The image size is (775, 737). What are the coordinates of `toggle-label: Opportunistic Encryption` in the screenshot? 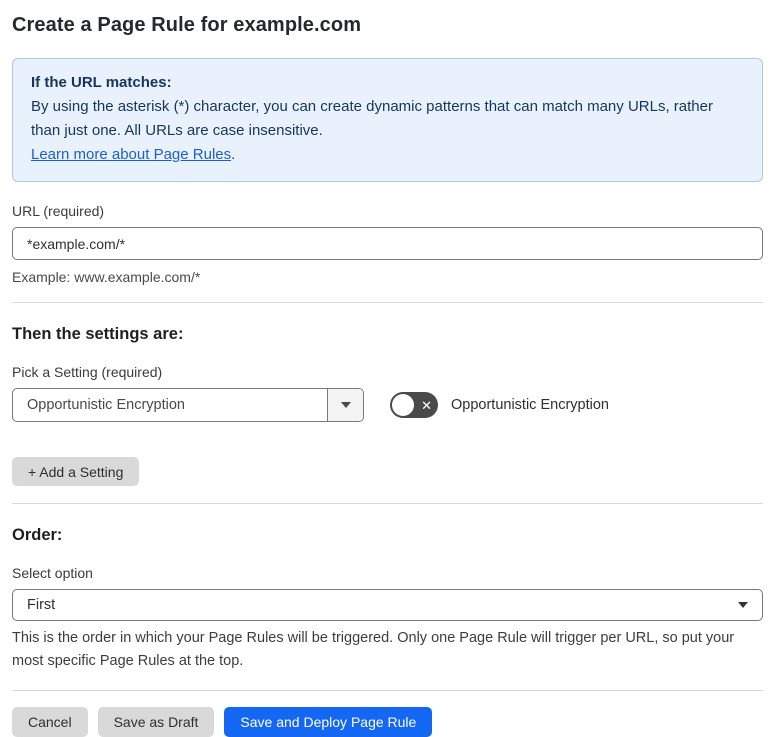 It's located at (530, 405).